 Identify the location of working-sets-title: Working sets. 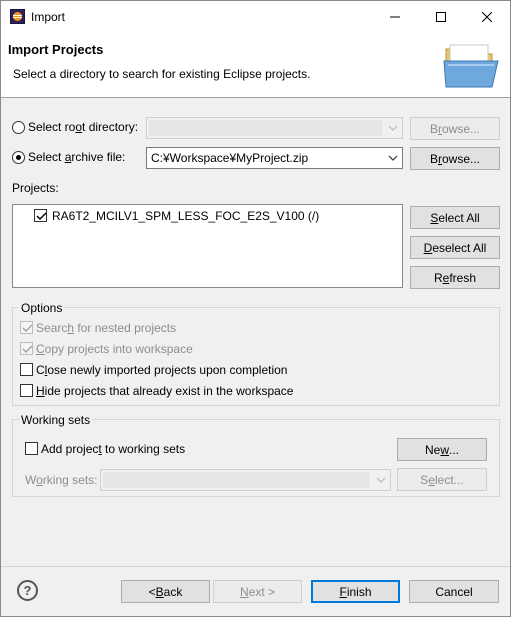
(56, 420).